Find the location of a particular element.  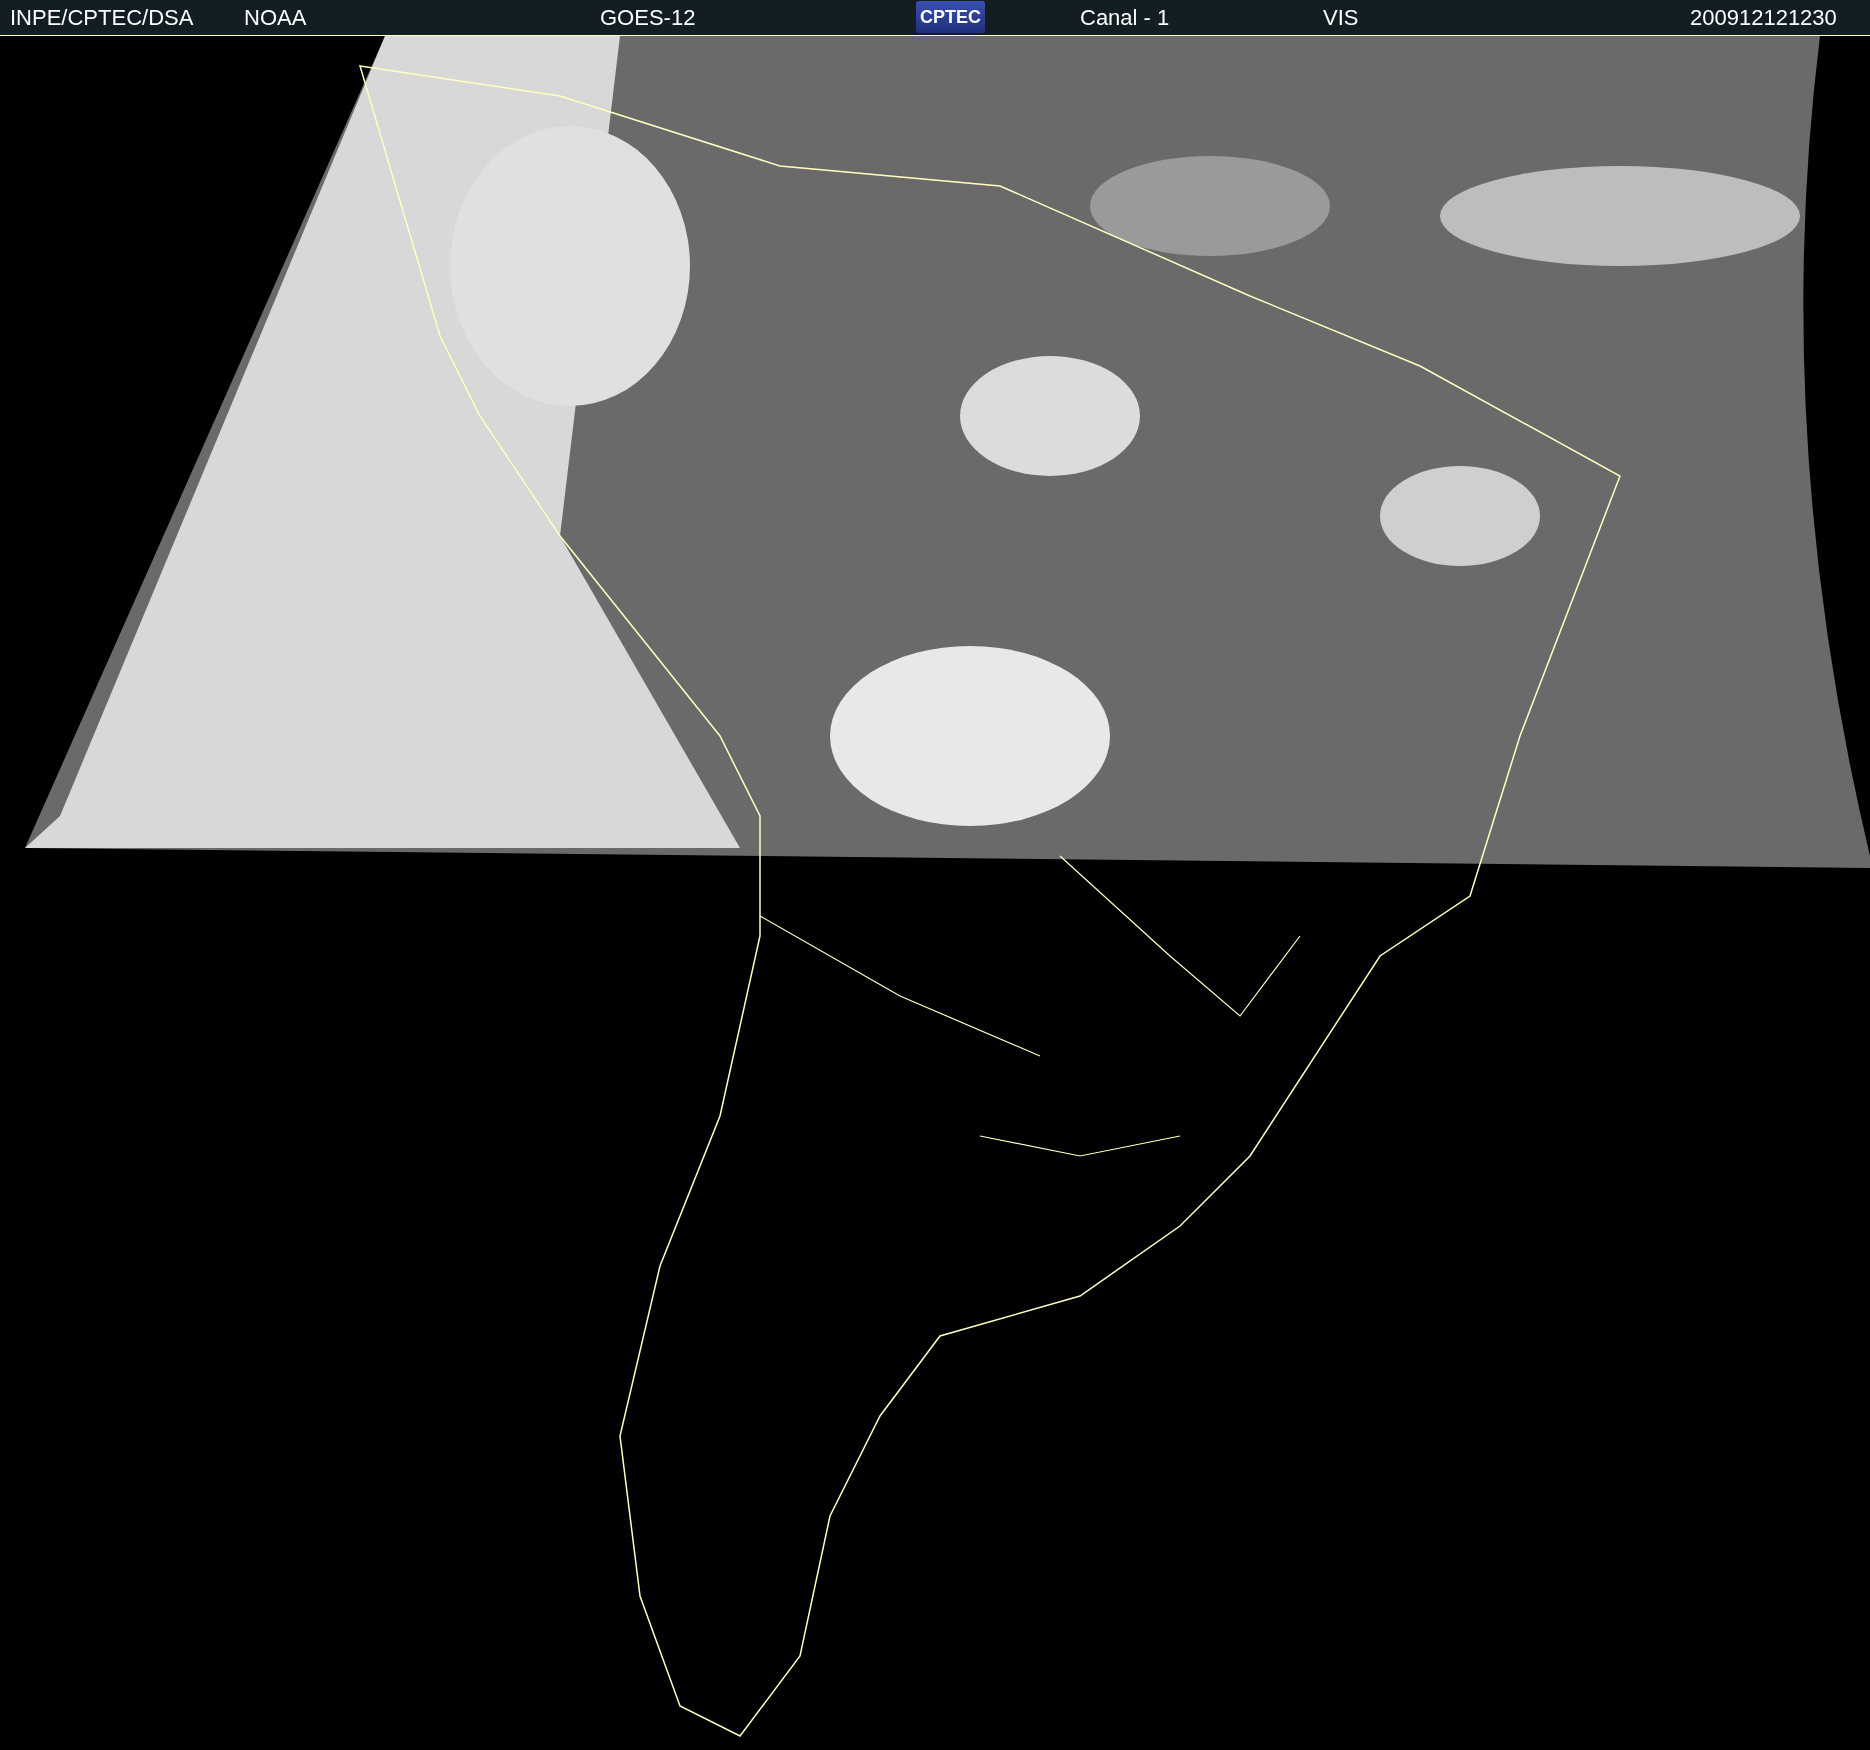

header-label: 200912121230 is located at coordinates (1763, 18).